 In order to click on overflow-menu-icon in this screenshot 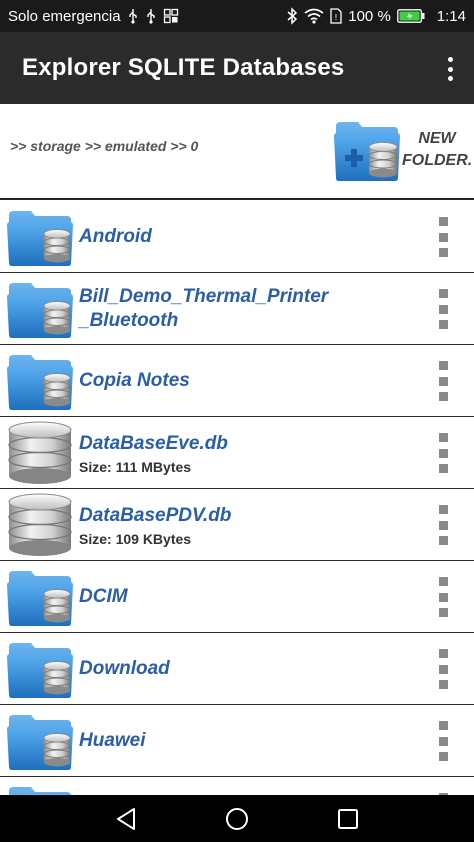, I will do `click(450, 69)`.